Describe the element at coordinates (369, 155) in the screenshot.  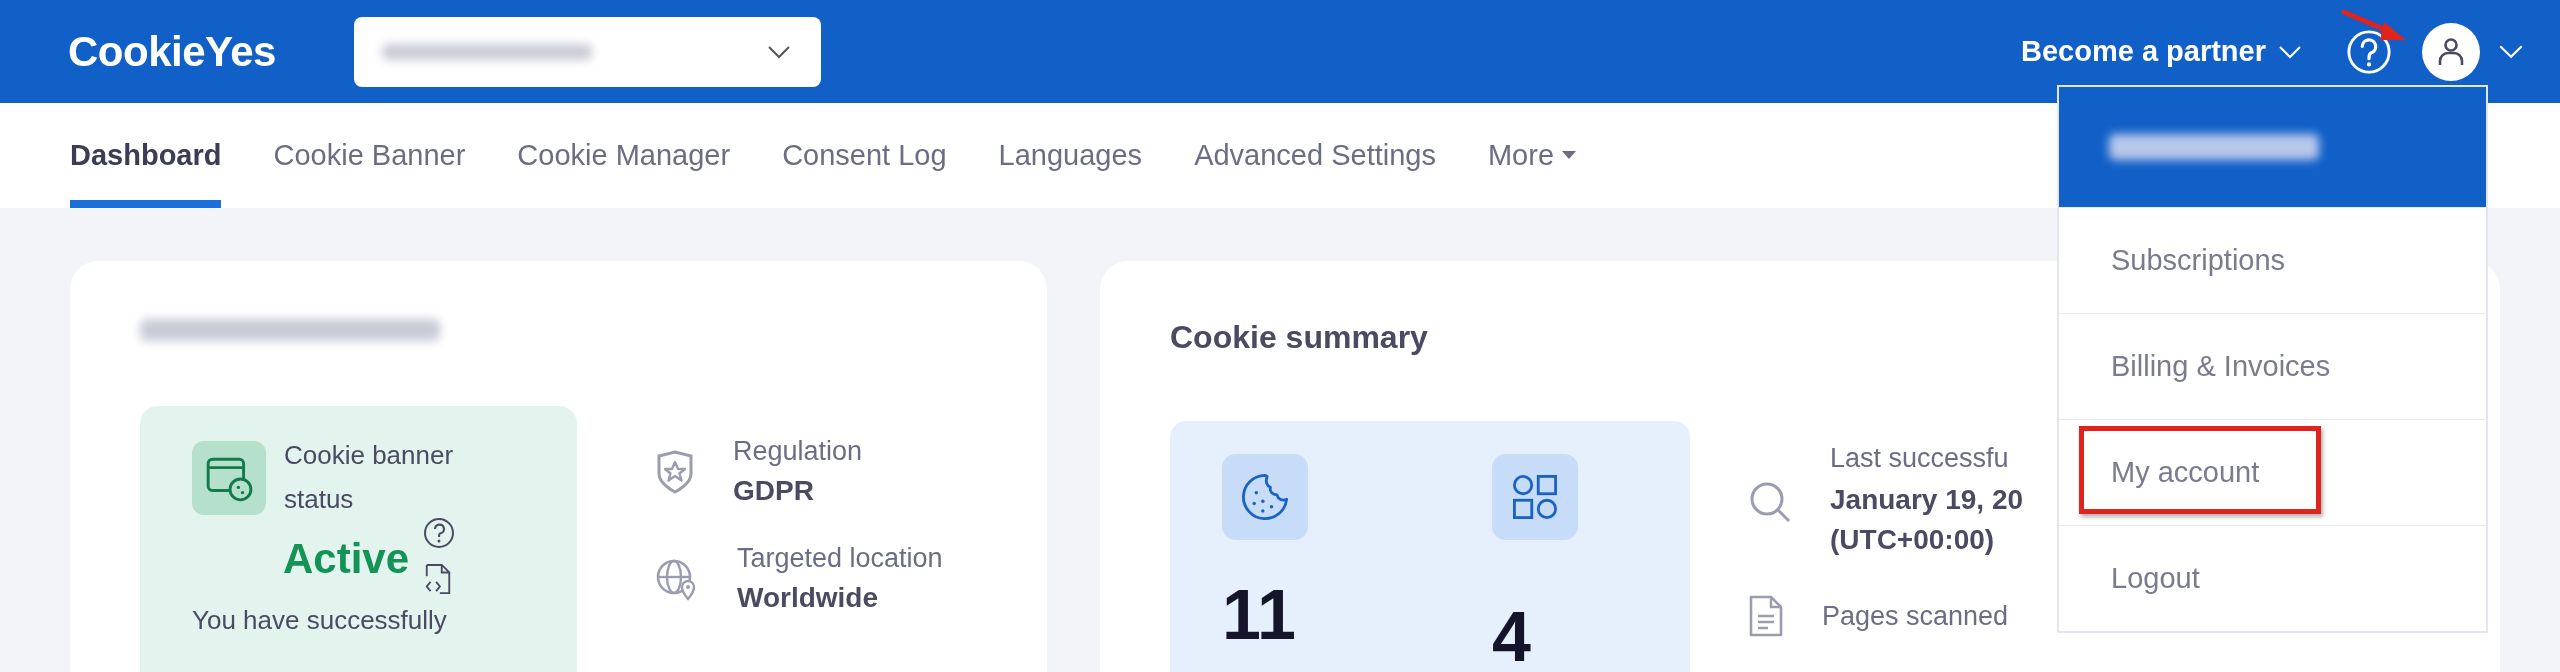
I see `nav-tab: Cookie Banner` at that location.